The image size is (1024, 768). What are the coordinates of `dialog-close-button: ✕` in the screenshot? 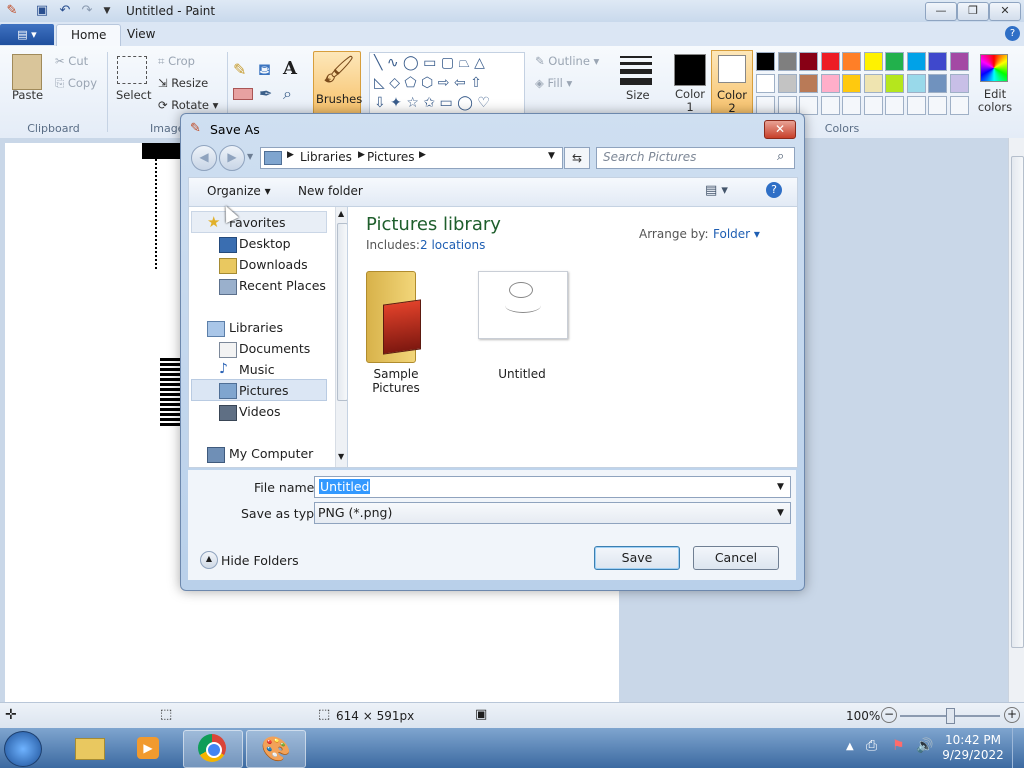 It's located at (780, 129).